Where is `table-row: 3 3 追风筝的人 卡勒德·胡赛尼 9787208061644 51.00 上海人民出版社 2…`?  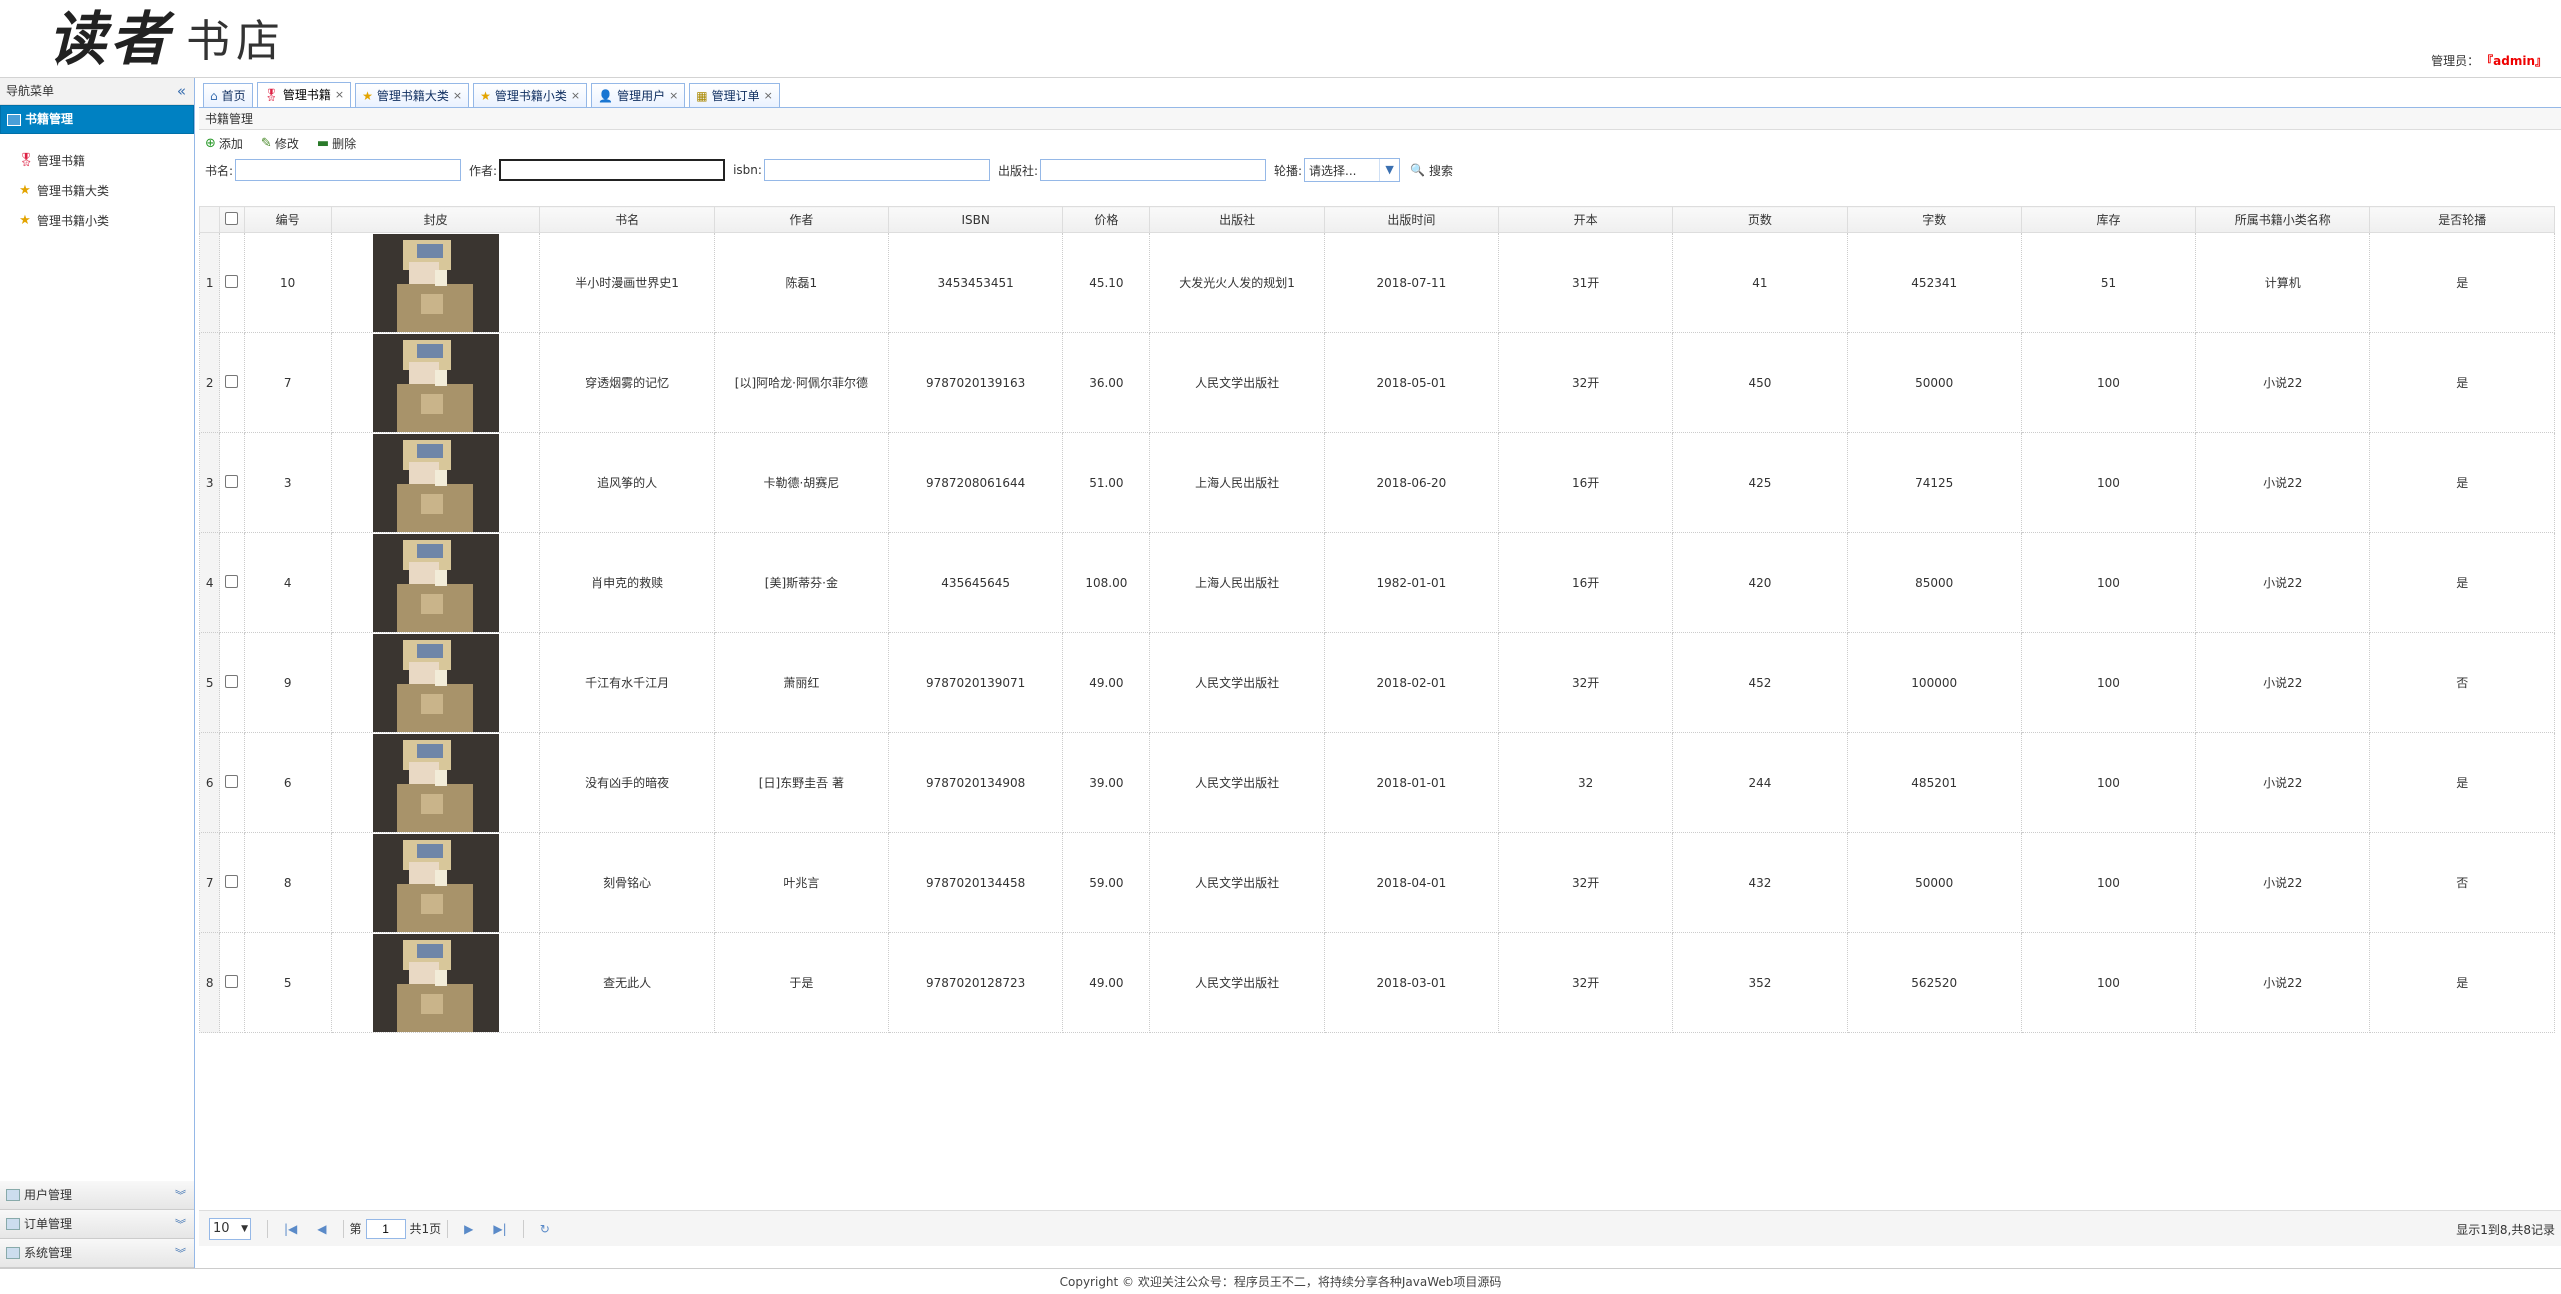 table-row: 3 3 追风筝的人 卡勒德·胡赛尼 9787208061644 51.00 上海人民出版社 2… is located at coordinates (1376, 482).